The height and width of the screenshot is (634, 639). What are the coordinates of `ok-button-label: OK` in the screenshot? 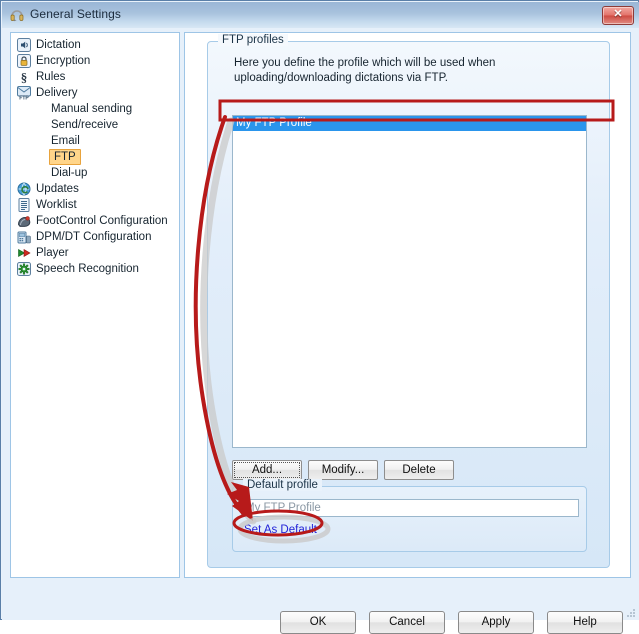 It's located at (318, 622).